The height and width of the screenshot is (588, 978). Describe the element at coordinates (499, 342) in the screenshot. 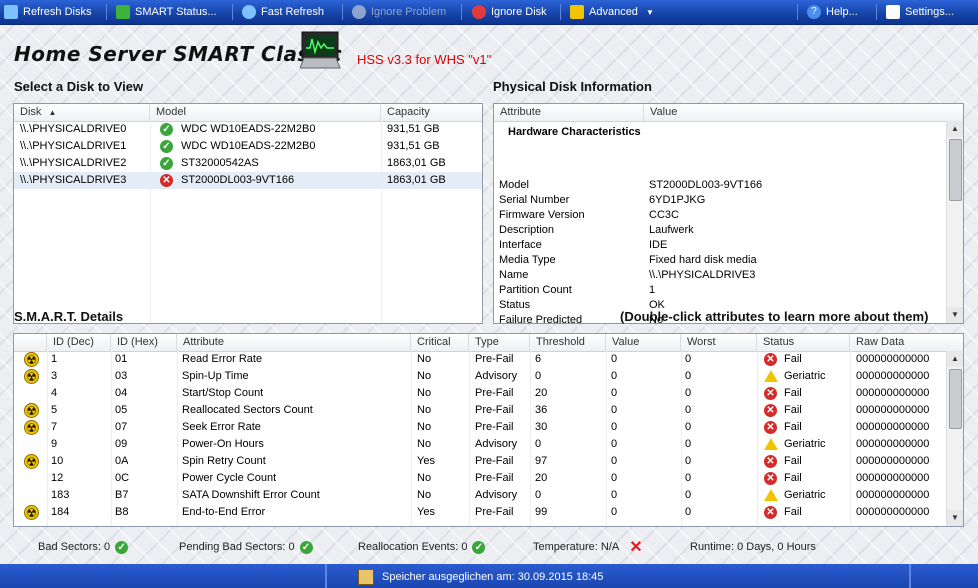

I see `col-type: Type` at that location.